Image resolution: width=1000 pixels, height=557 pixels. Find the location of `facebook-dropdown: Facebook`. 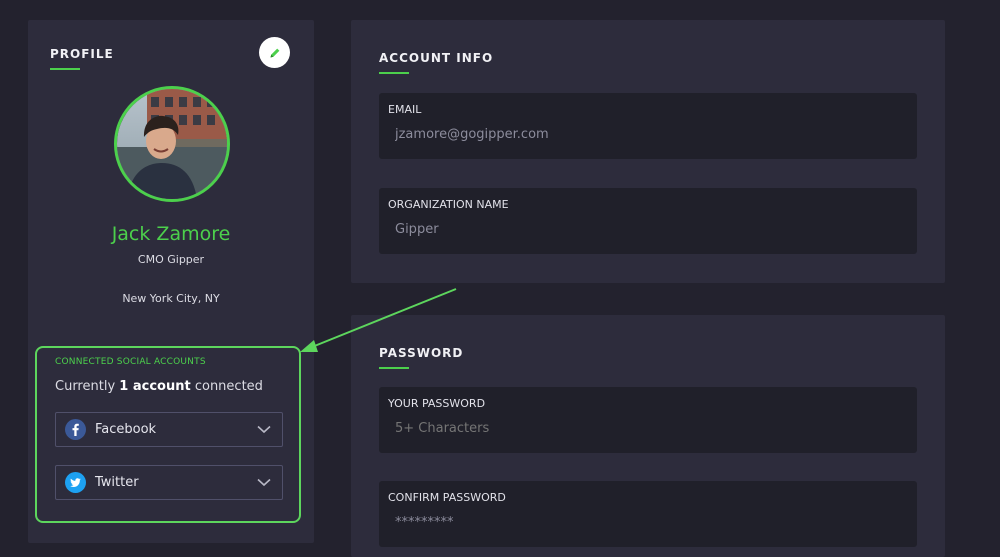

facebook-dropdown: Facebook is located at coordinates (169, 429).